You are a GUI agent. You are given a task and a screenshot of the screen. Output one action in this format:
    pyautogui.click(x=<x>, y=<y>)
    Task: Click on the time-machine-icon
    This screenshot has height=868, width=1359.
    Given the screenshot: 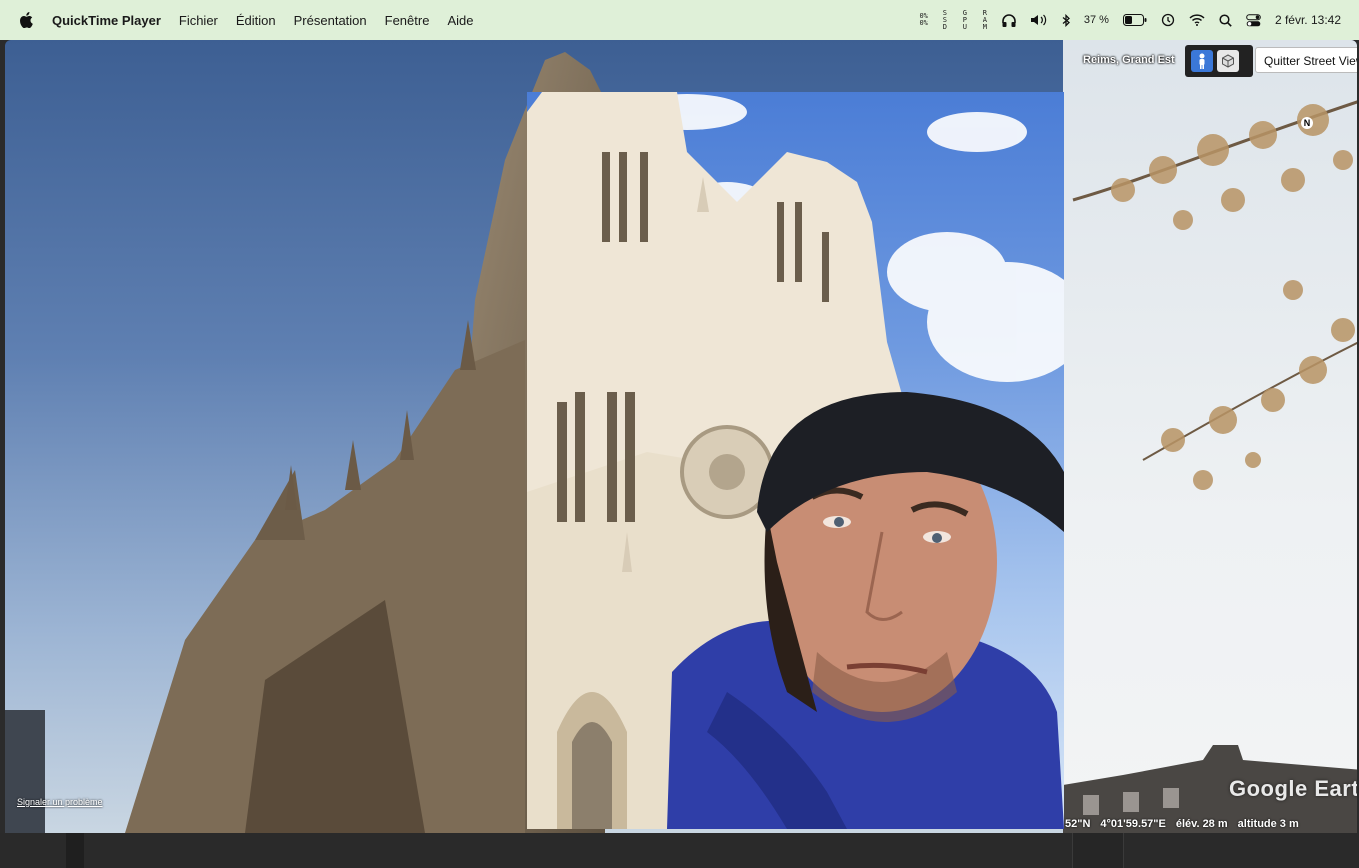 What is the action you would take?
    pyautogui.click(x=1168, y=20)
    